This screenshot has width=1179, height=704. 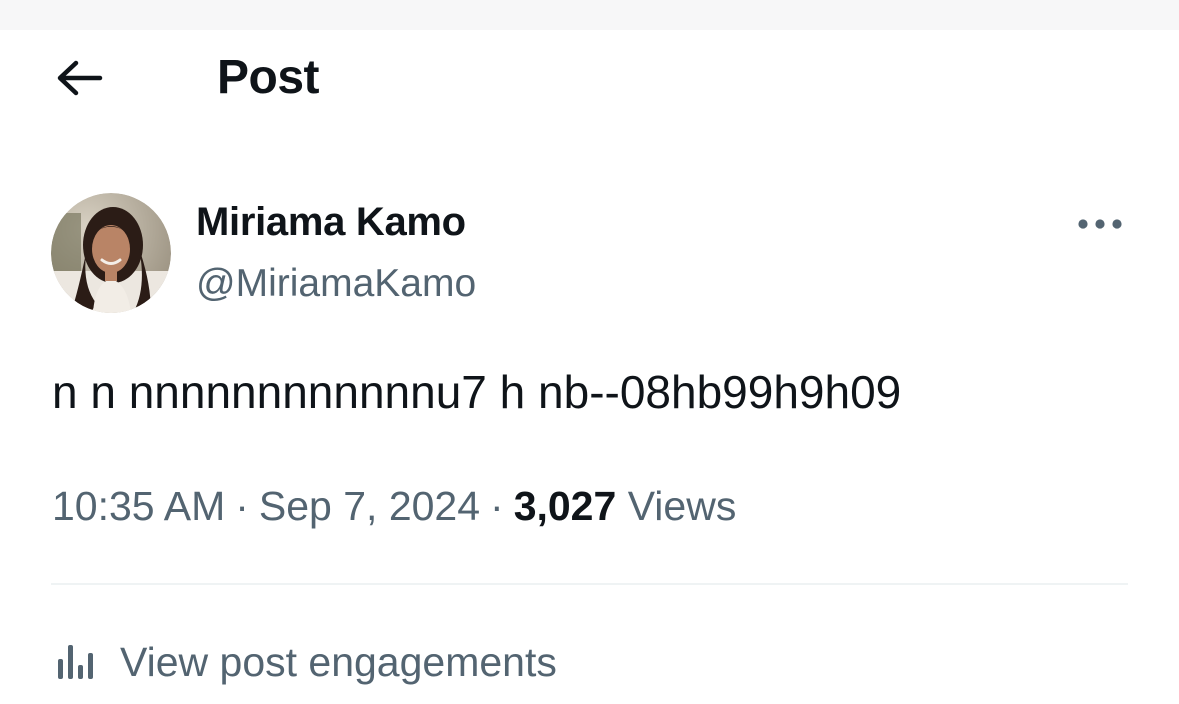 I want to click on engagements-label: View post engagements, so click(x=338, y=662).